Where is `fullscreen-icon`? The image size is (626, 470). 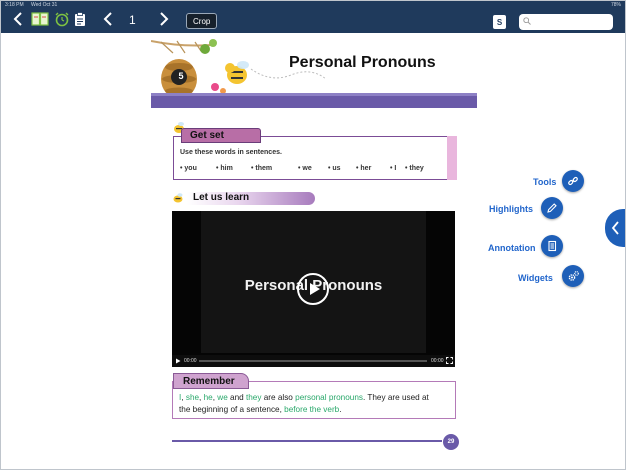
fullscreen-icon is located at coordinates (449, 360).